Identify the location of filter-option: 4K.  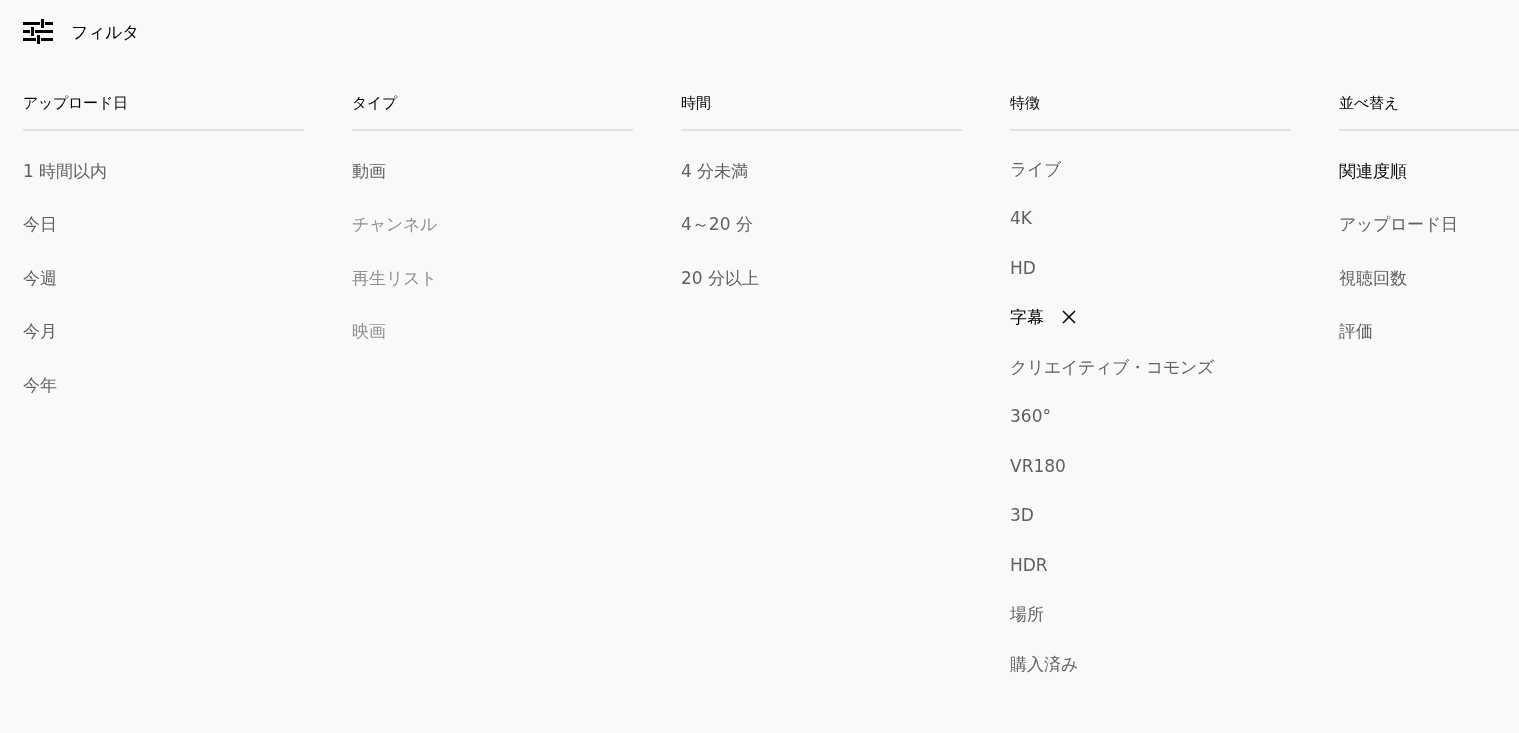
(1021, 218).